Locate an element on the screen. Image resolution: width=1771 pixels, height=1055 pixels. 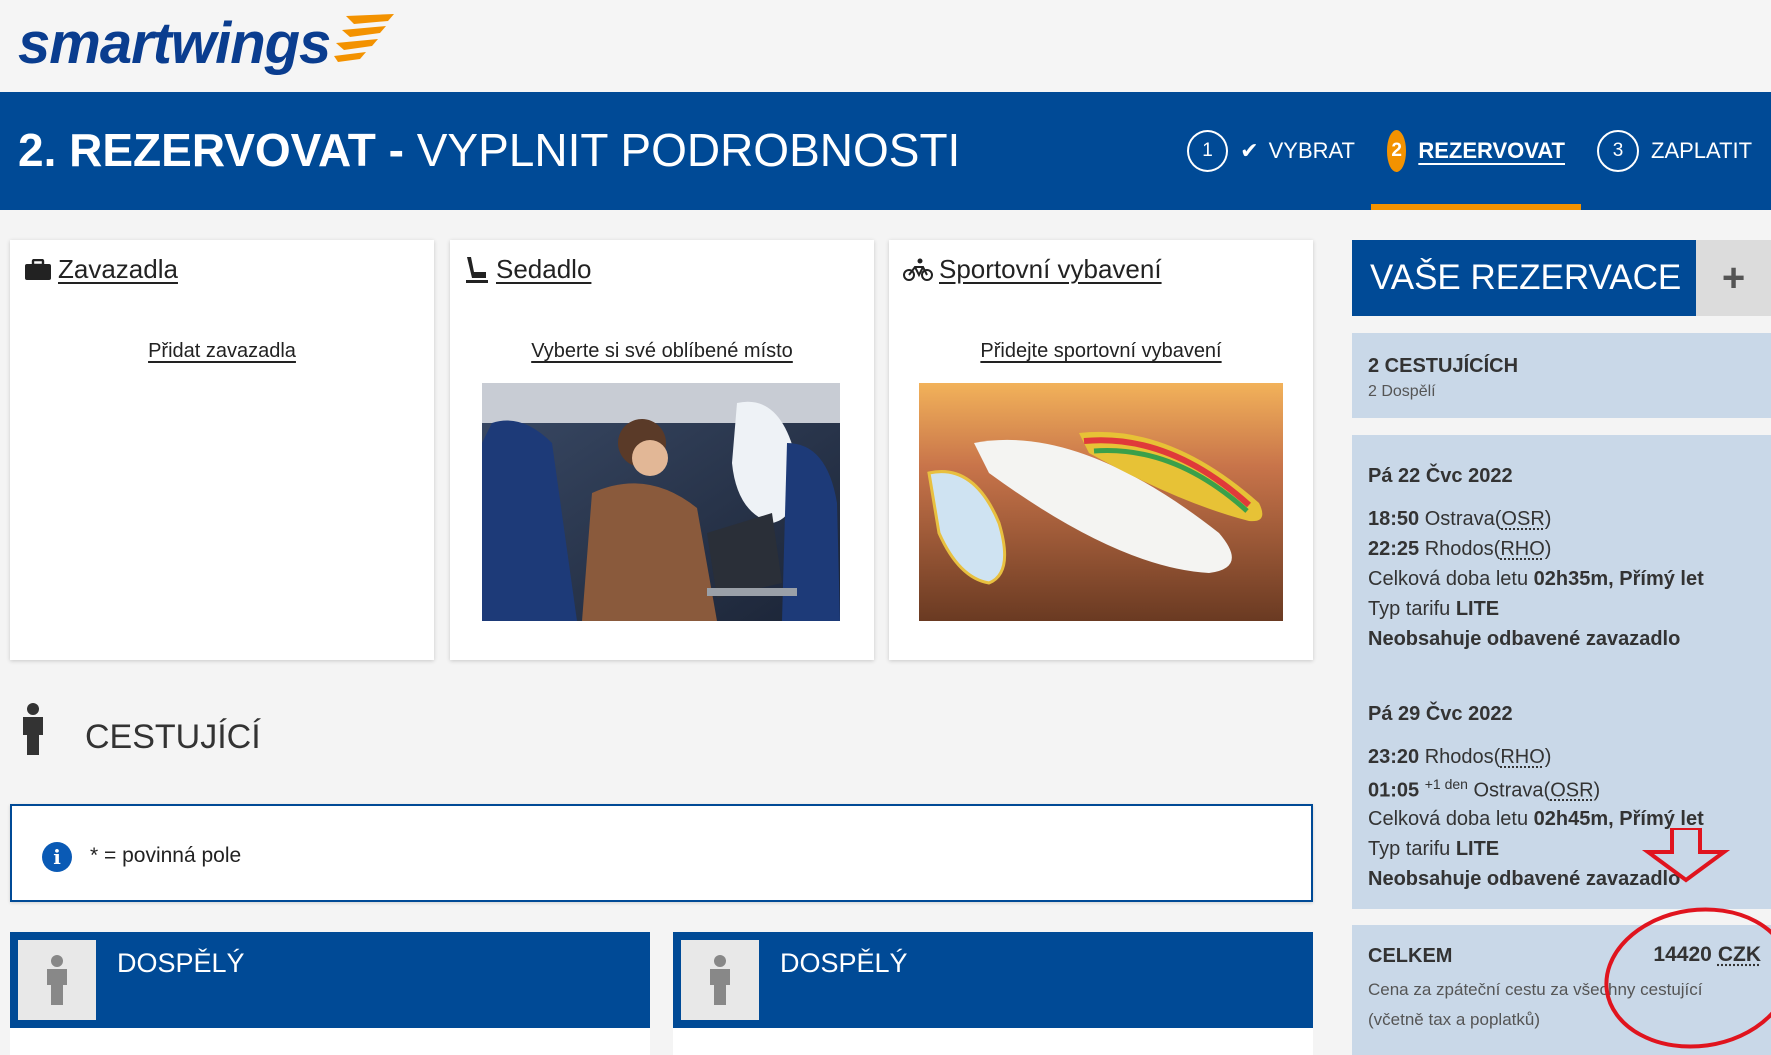
step-vybrat: 1 ✔ VYBRAT is located at coordinates (1271, 151).